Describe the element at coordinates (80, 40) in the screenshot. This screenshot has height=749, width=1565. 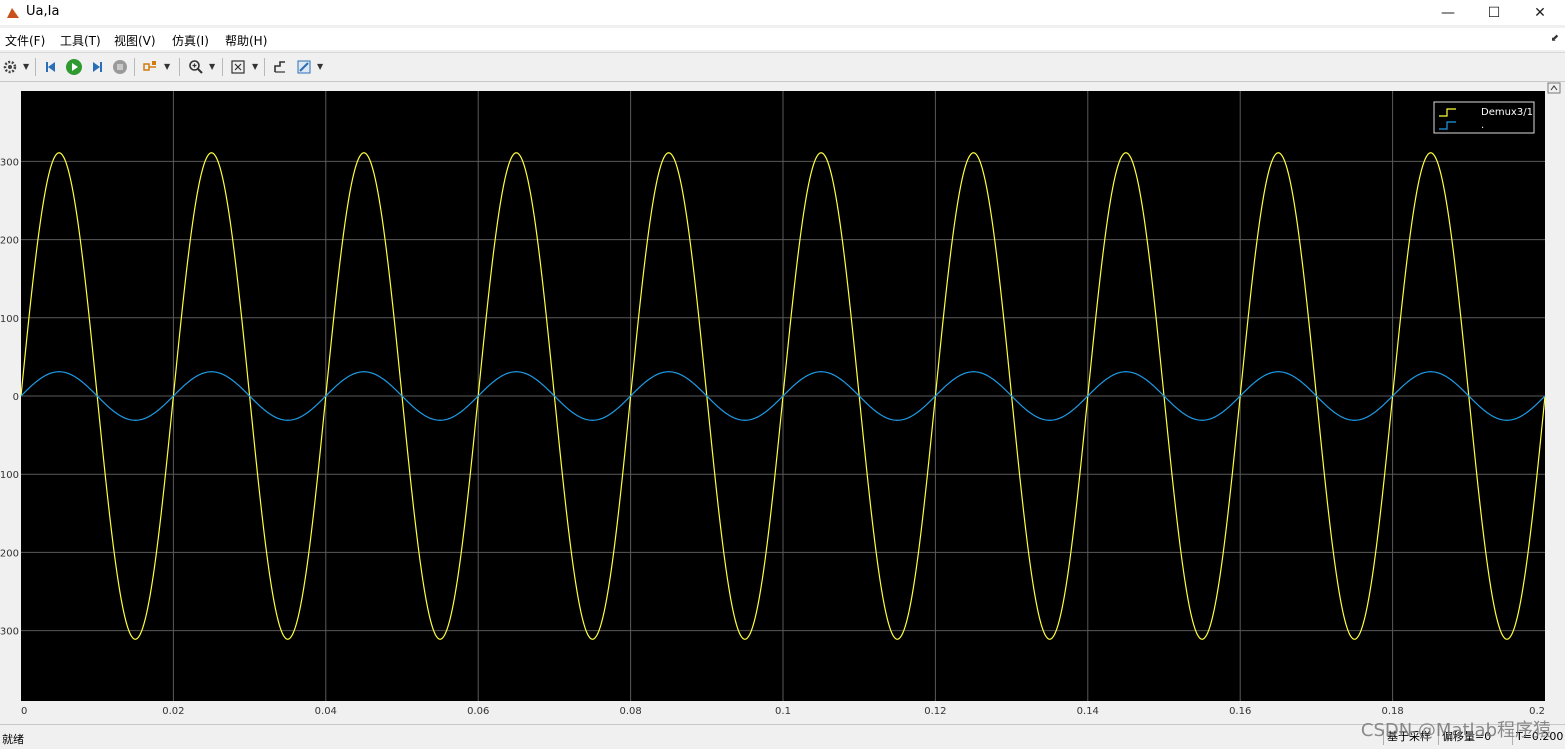
I see `menu-tools: 工具(T)` at that location.